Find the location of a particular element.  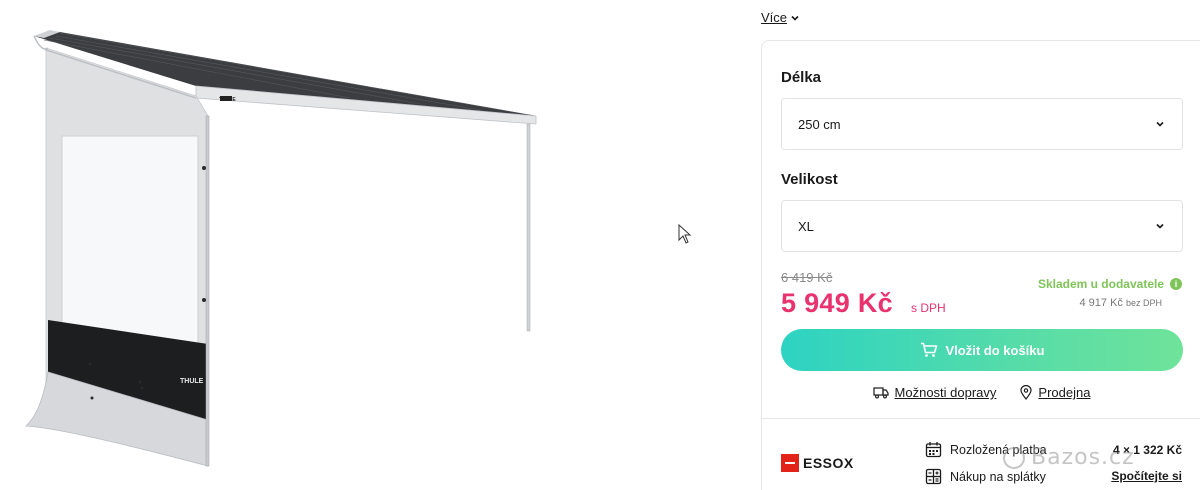

loan-row: Nákup na splátky is located at coordinates (985, 476).